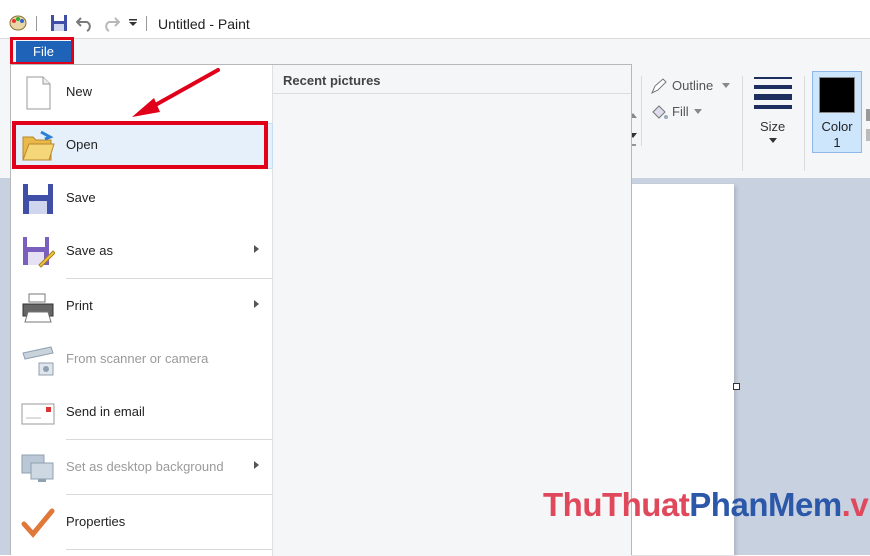 This screenshot has width=870, height=556. Describe the element at coordinates (692, 85) in the screenshot. I see `outline-label: Outline` at that location.